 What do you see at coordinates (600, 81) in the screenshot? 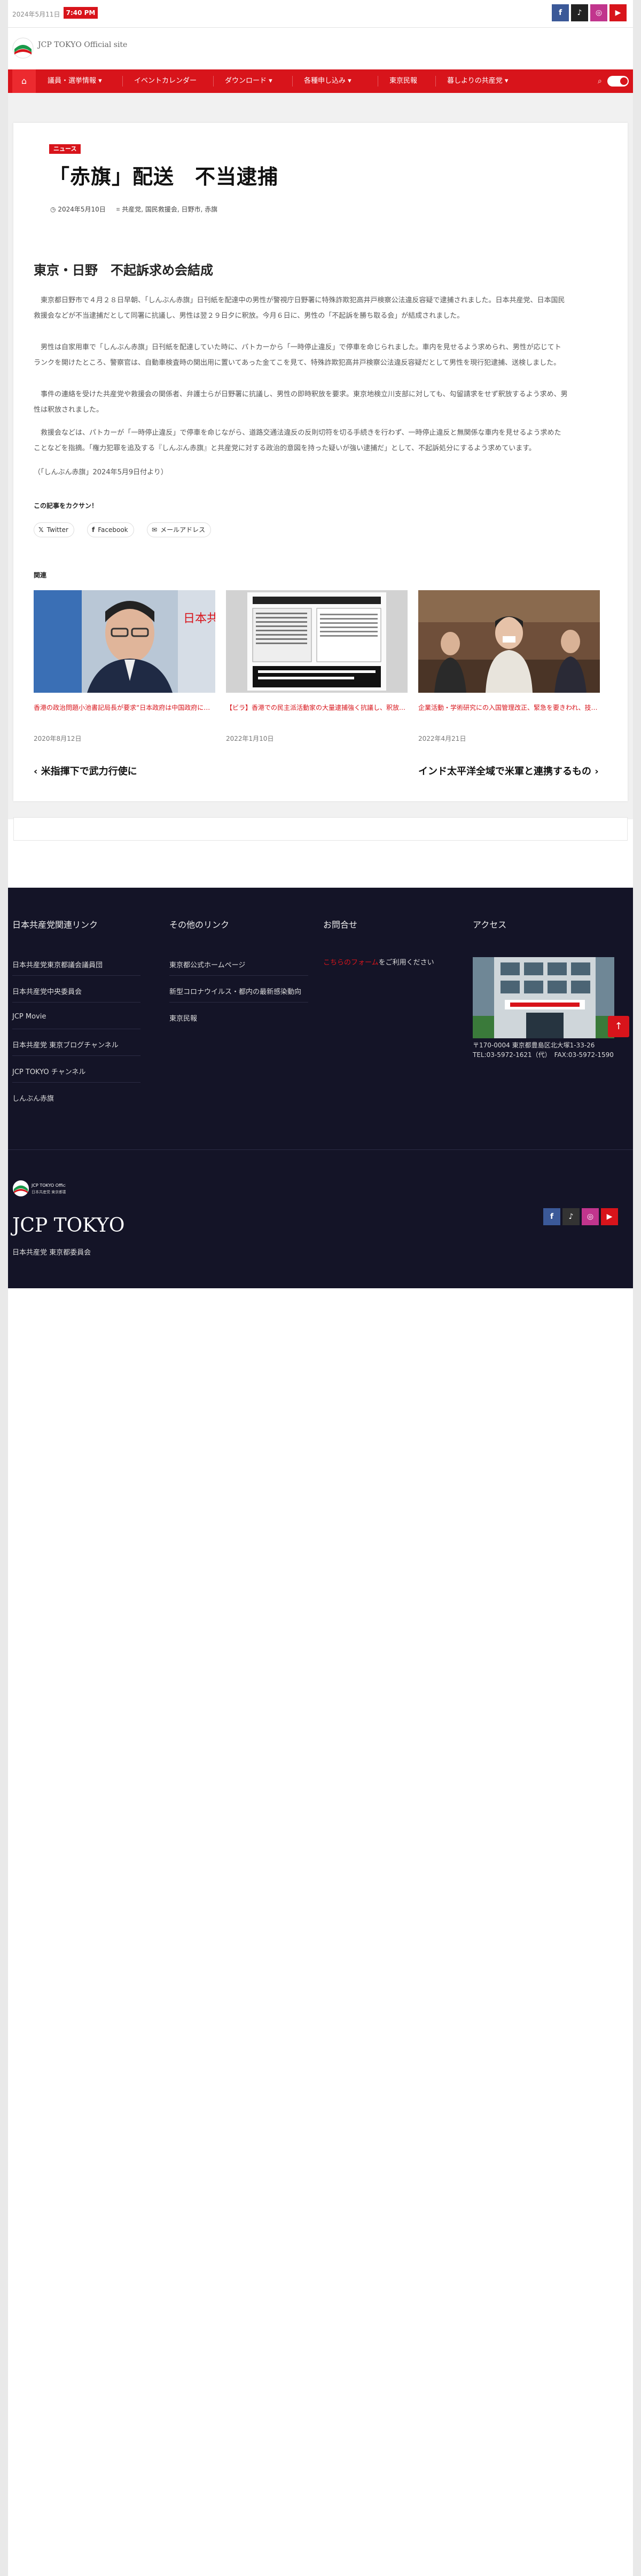
I see `search-icon: ⌕` at bounding box center [600, 81].